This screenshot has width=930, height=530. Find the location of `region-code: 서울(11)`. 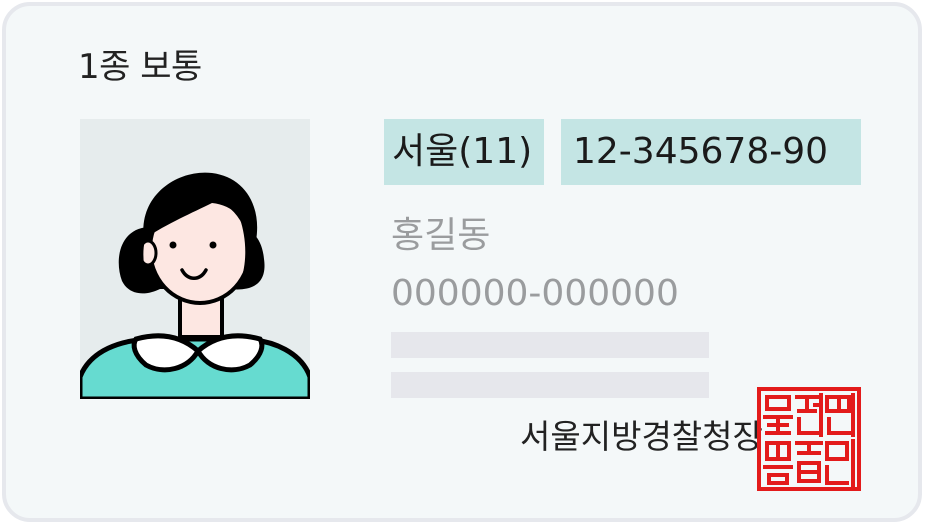

region-code: 서울(11) is located at coordinates (464, 152).